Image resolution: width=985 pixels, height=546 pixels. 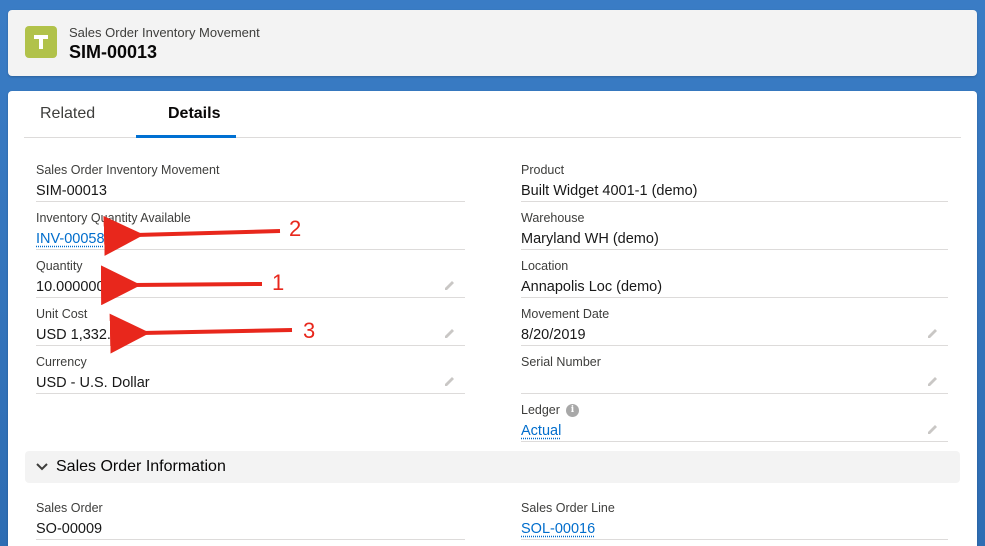 What do you see at coordinates (295, 228) in the screenshot?
I see `annotation-label-2: 2` at bounding box center [295, 228].